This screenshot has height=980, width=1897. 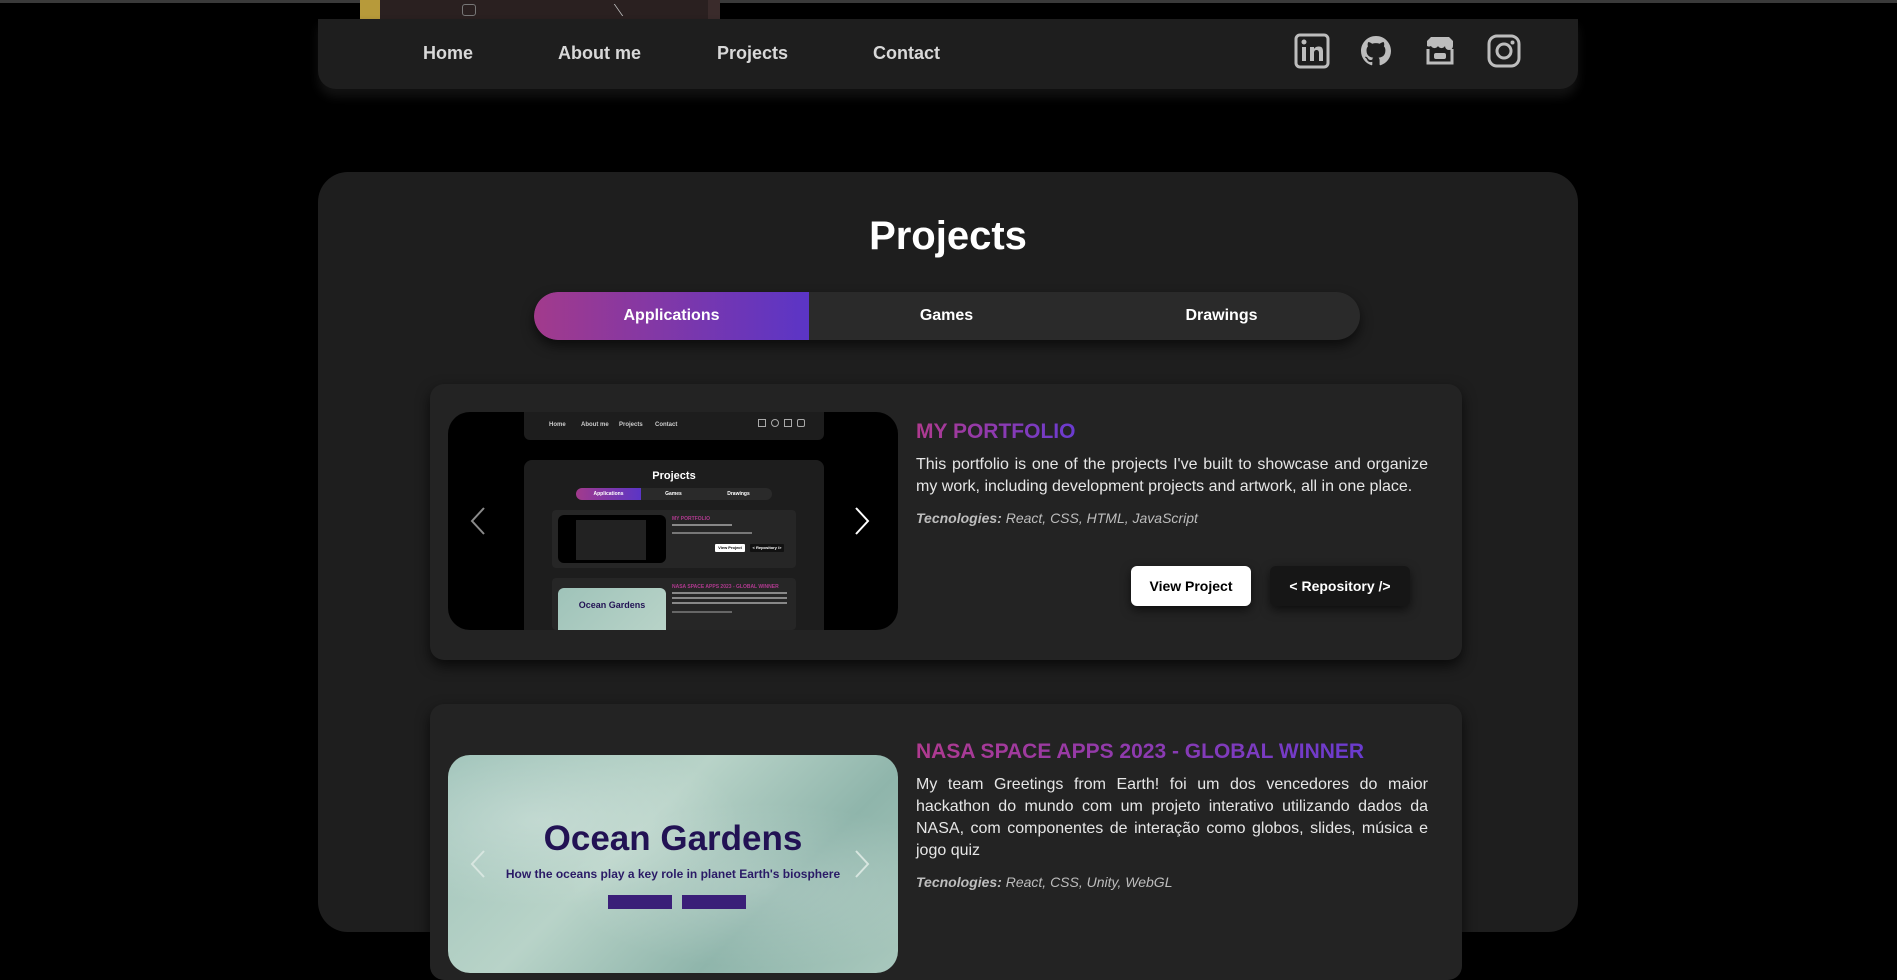 I want to click on nav-home-link: Home, so click(x=448, y=53).